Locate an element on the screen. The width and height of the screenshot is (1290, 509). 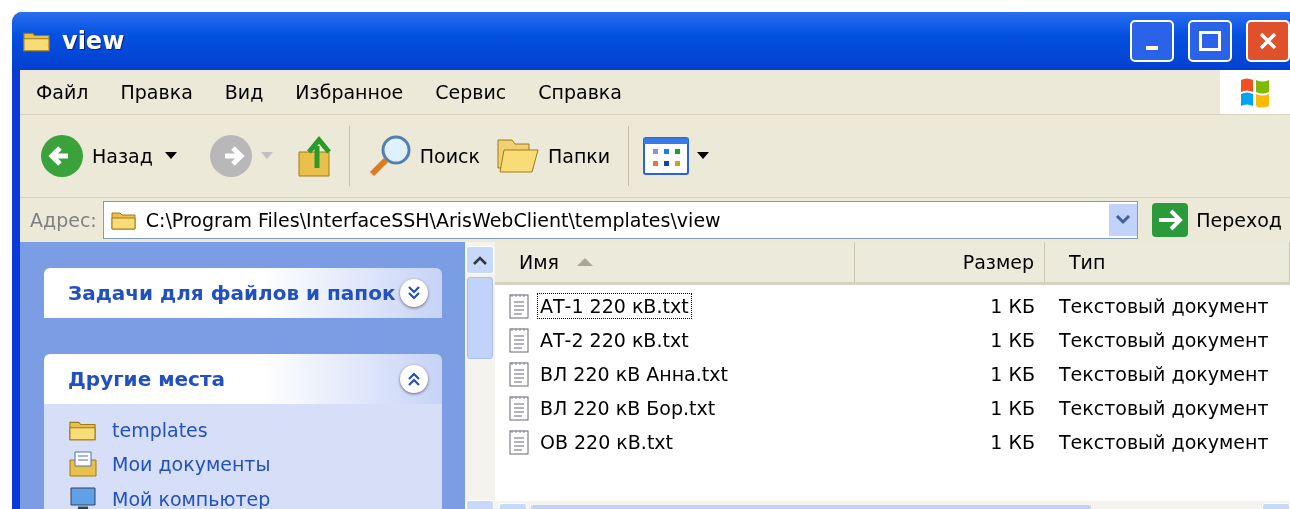
task-panel-header: Задачи для файлов и папок is located at coordinates (243, 293).